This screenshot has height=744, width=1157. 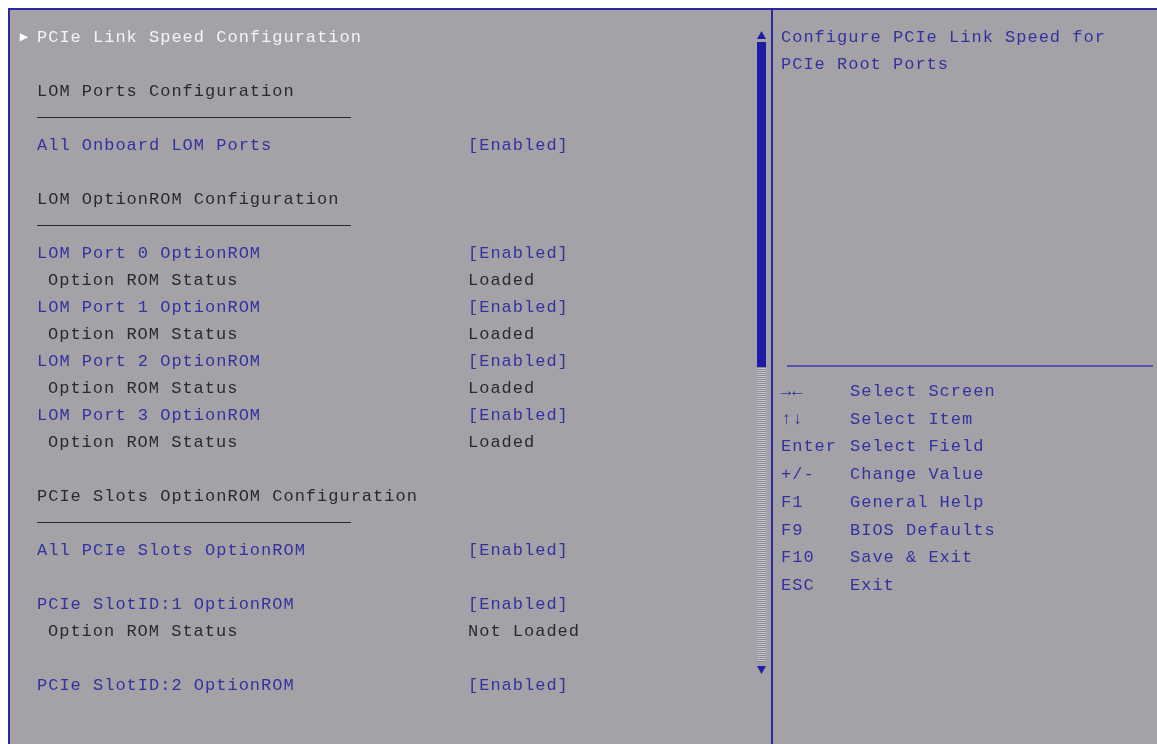 I want to click on key-action: BIOS Defaults, so click(x=923, y=530).